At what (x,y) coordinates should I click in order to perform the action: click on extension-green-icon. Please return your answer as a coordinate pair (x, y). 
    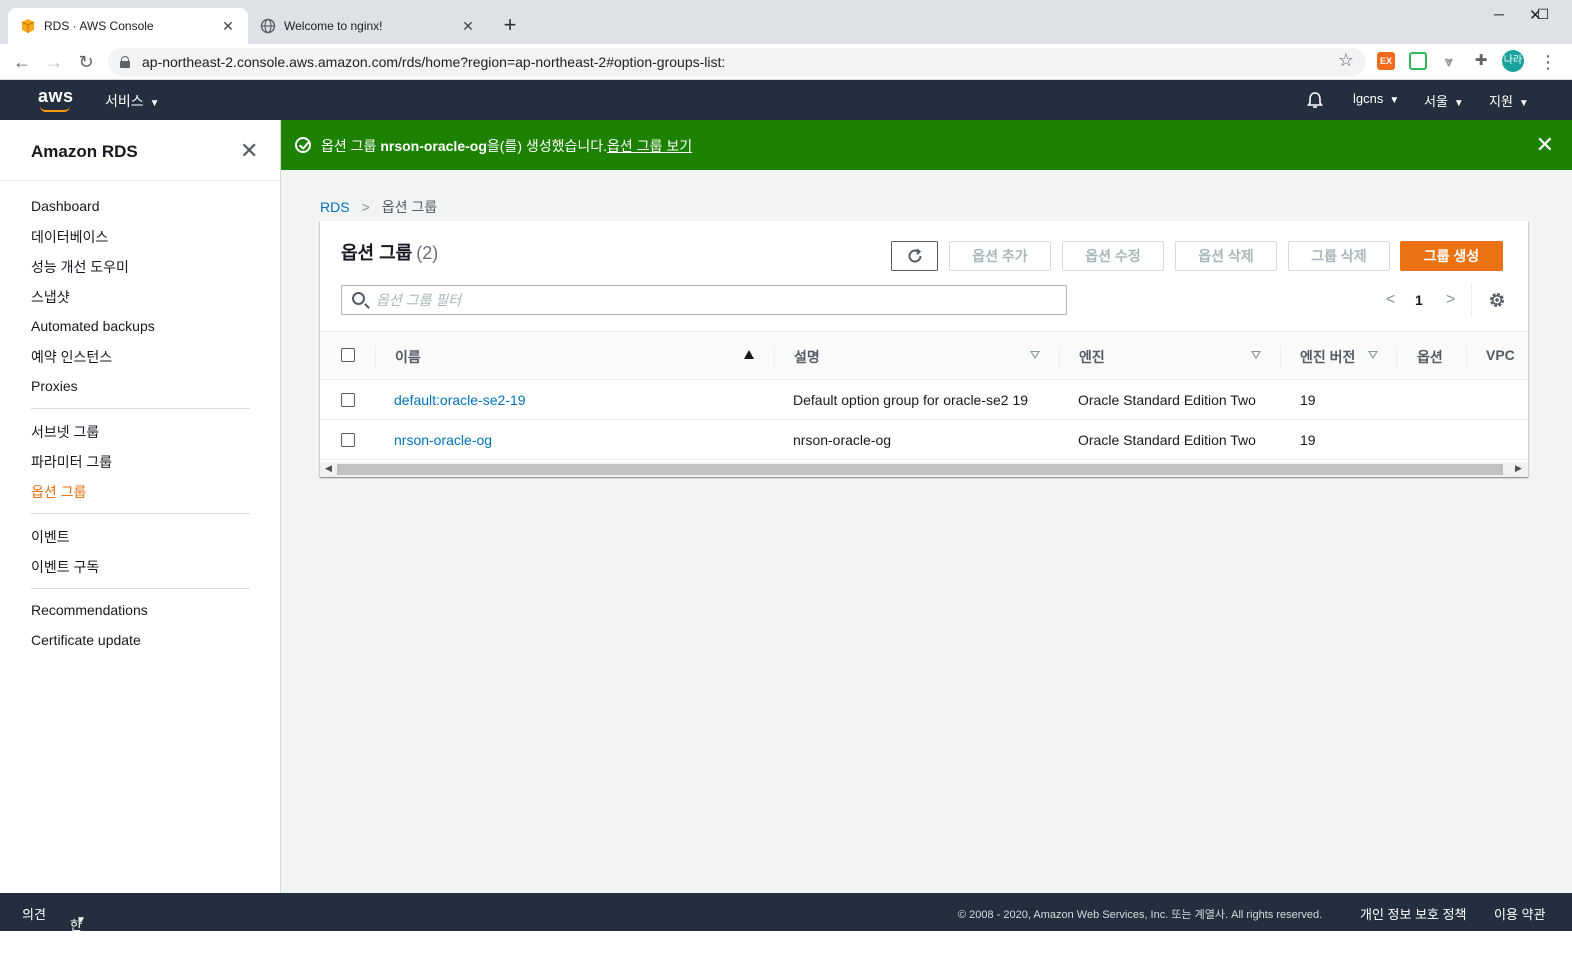
    Looking at the image, I should click on (1418, 61).